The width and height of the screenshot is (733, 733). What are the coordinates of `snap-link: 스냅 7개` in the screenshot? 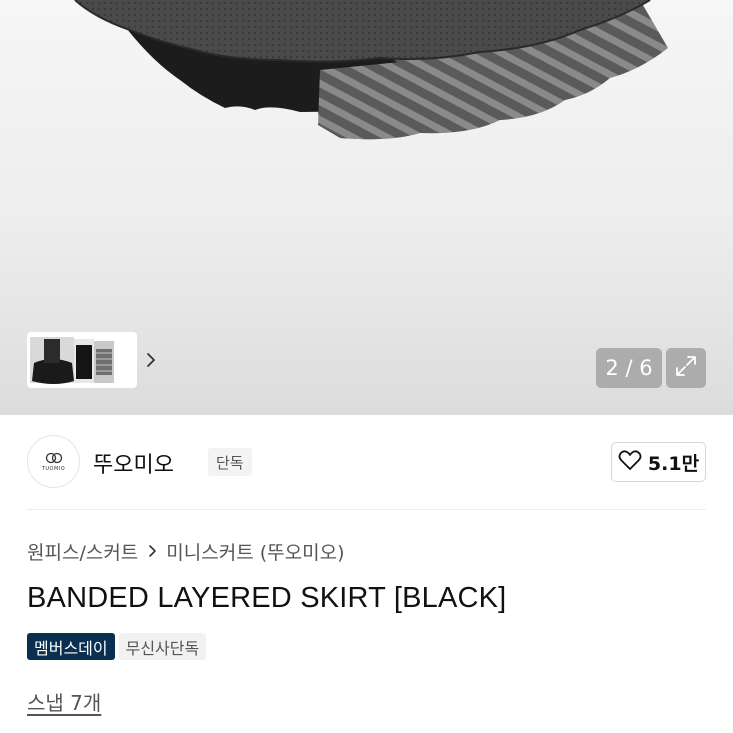 It's located at (64, 701).